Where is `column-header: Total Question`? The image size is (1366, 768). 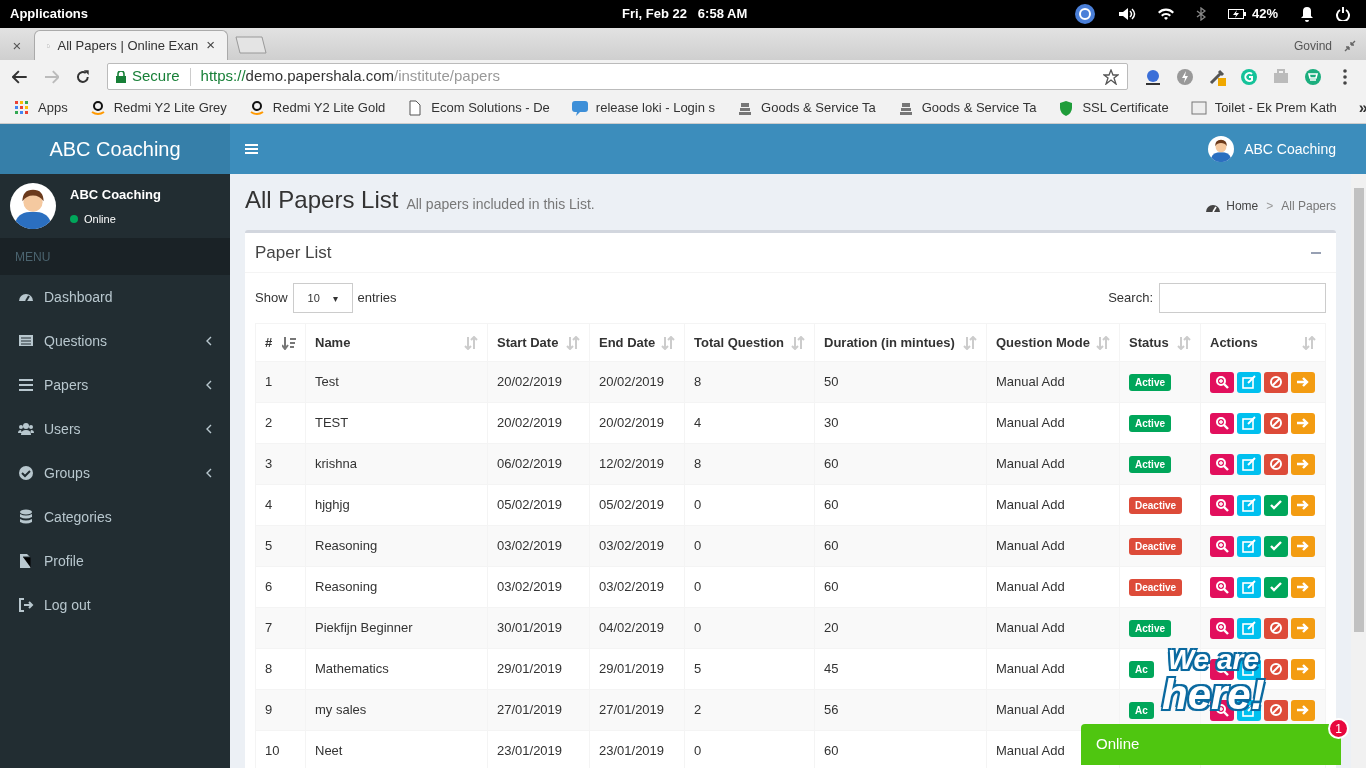 column-header: Total Question is located at coordinates (749, 342).